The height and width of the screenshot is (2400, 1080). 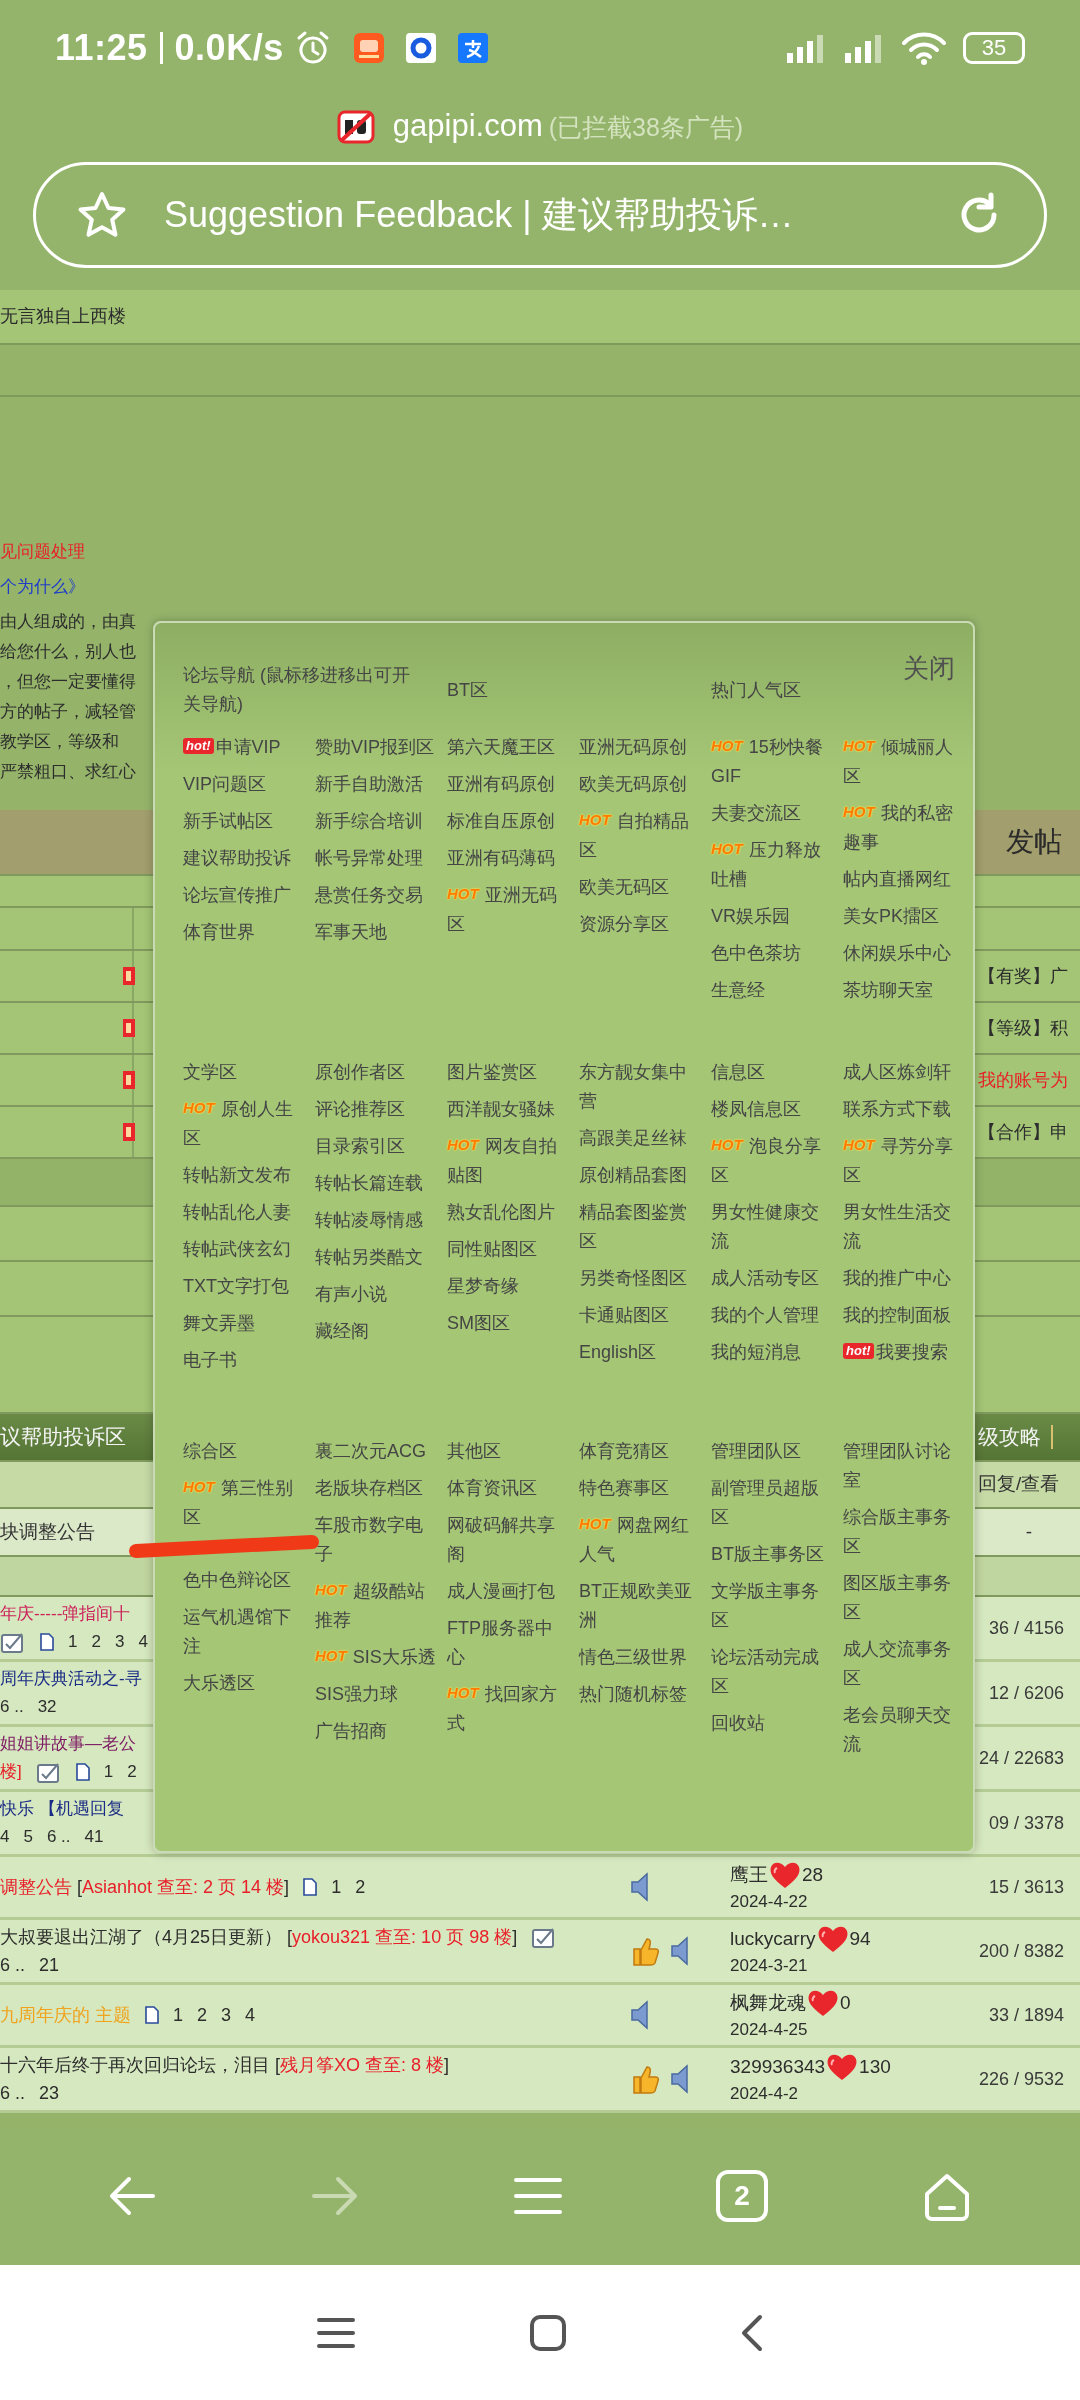 What do you see at coordinates (376, 1331) in the screenshot?
I see `menu-link: 藏经阁` at bounding box center [376, 1331].